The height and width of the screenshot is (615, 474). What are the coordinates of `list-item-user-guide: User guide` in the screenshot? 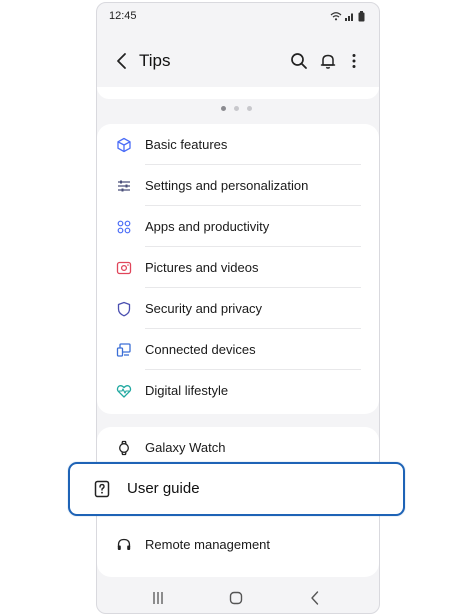 It's located at (236, 489).